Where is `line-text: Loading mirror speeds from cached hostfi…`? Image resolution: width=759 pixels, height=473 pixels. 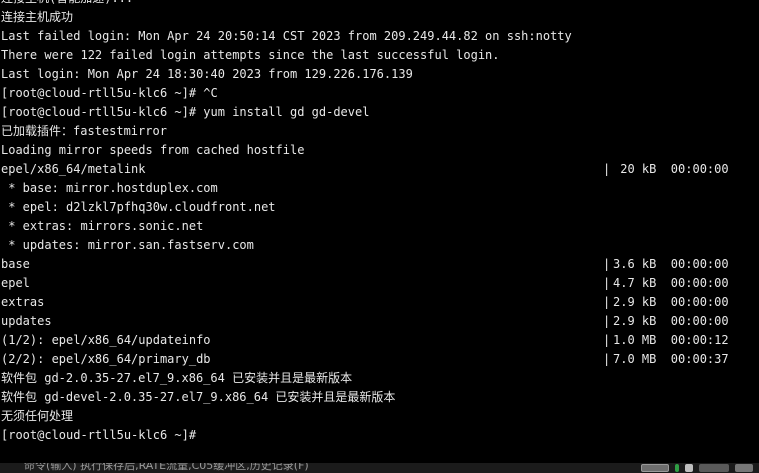 line-text: Loading mirror speeds from cached hostfi… is located at coordinates (153, 150).